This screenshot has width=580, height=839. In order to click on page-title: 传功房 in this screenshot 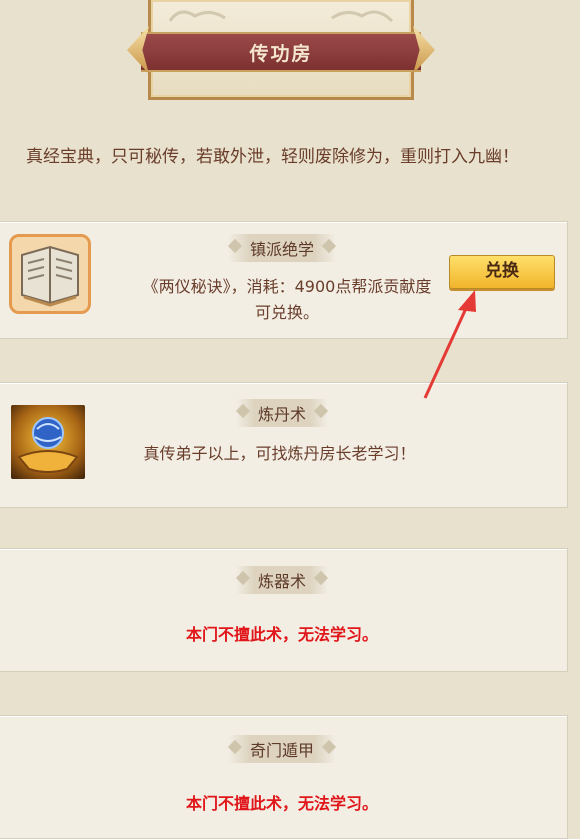, I will do `click(281, 54)`.